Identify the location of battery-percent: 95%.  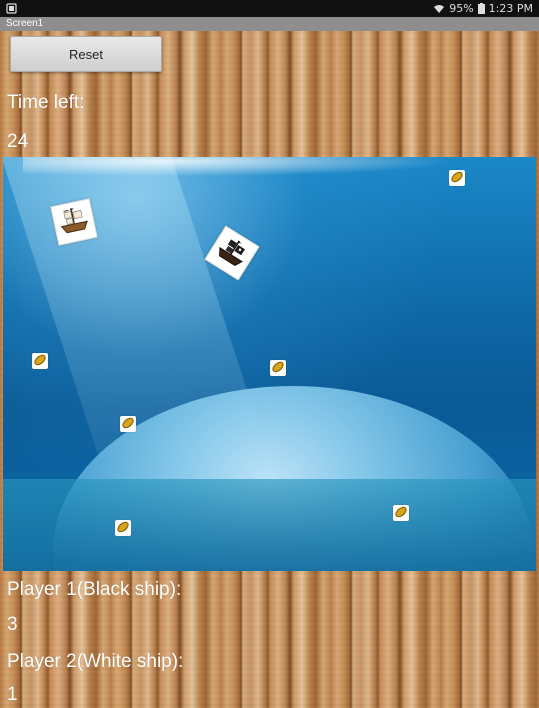
(461, 8).